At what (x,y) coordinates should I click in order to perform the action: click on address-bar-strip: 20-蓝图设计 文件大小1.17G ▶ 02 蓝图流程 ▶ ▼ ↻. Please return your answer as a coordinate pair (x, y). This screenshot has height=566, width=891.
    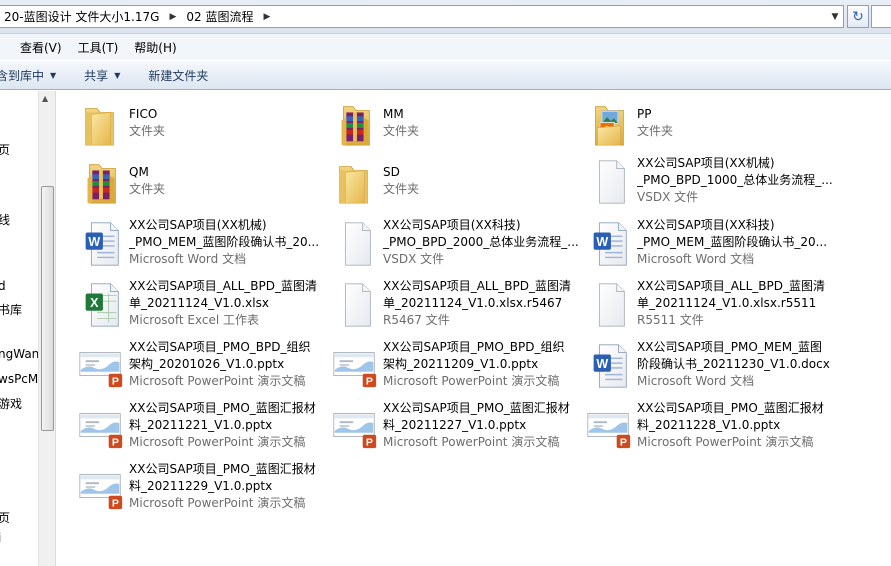
    Looking at the image, I should click on (445, 17).